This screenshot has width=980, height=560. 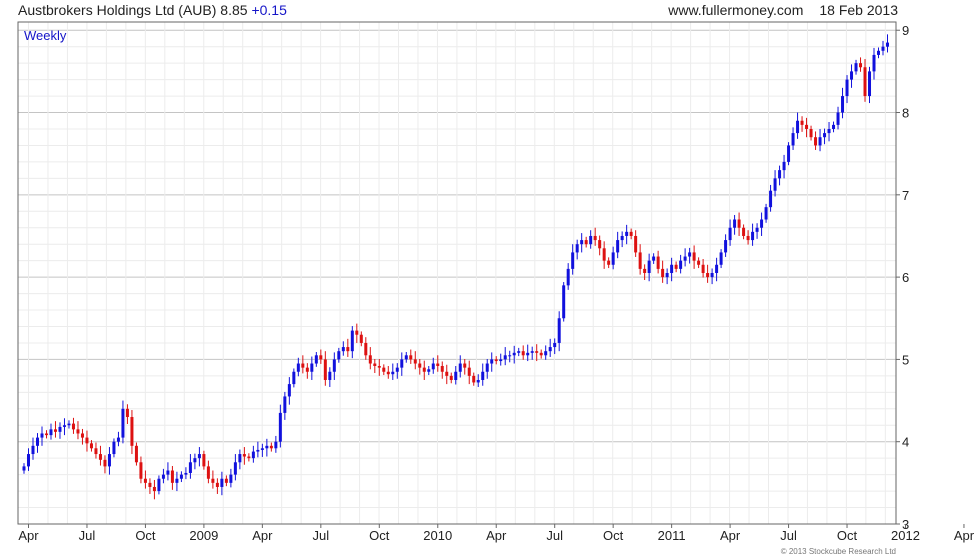 What do you see at coordinates (905, 113) in the screenshot?
I see `y-tick-label: 8` at bounding box center [905, 113].